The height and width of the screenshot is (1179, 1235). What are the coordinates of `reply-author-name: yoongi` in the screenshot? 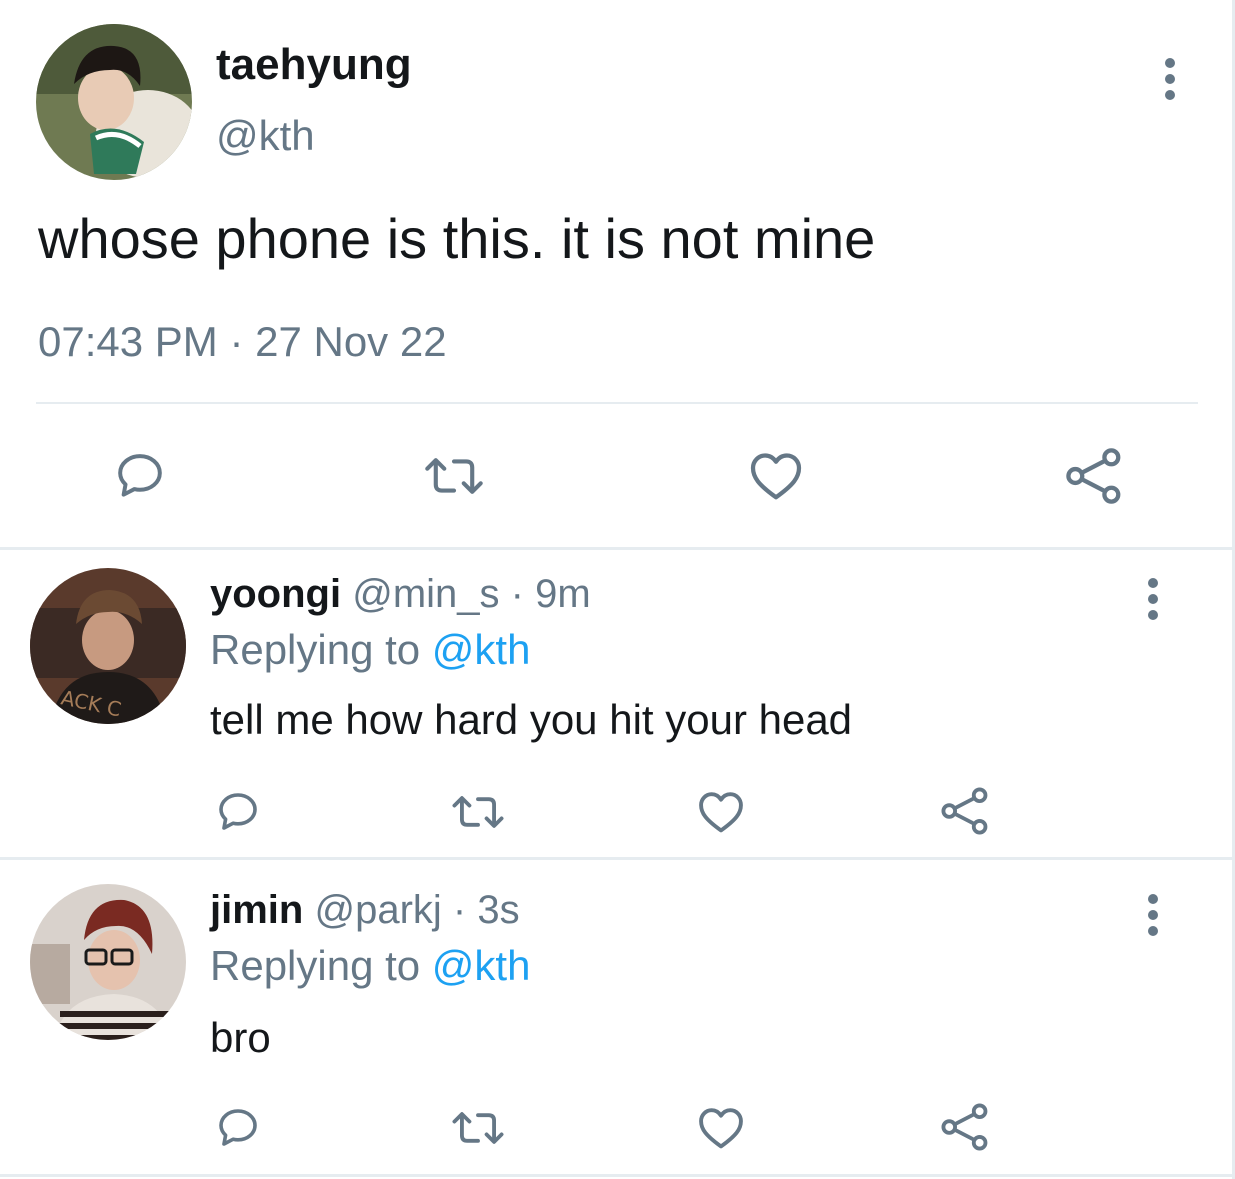 It's located at (275, 594).